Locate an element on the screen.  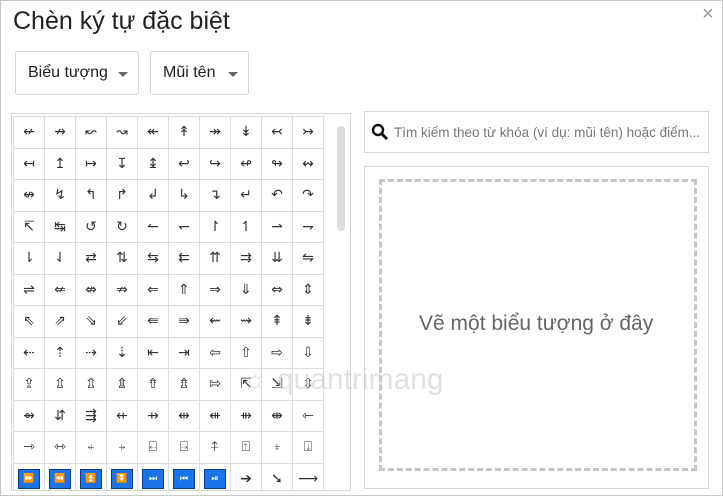
character-cell: ↰ is located at coordinates (91, 195).